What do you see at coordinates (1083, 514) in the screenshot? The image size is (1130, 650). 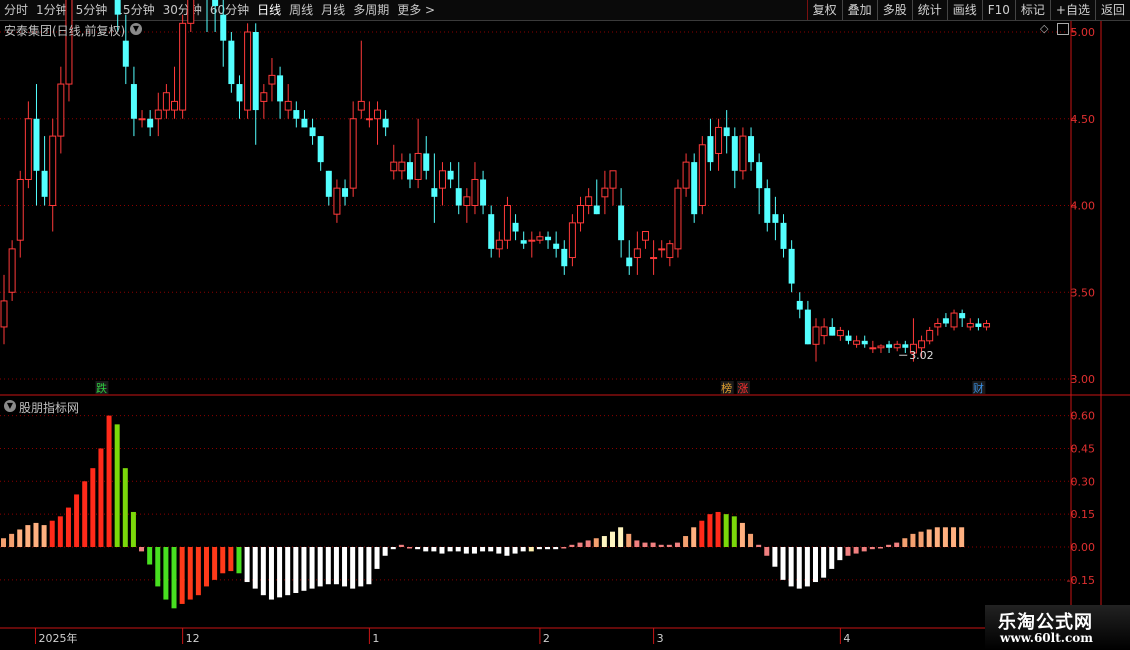 I see `indicator-tick-label: 0.15` at bounding box center [1083, 514].